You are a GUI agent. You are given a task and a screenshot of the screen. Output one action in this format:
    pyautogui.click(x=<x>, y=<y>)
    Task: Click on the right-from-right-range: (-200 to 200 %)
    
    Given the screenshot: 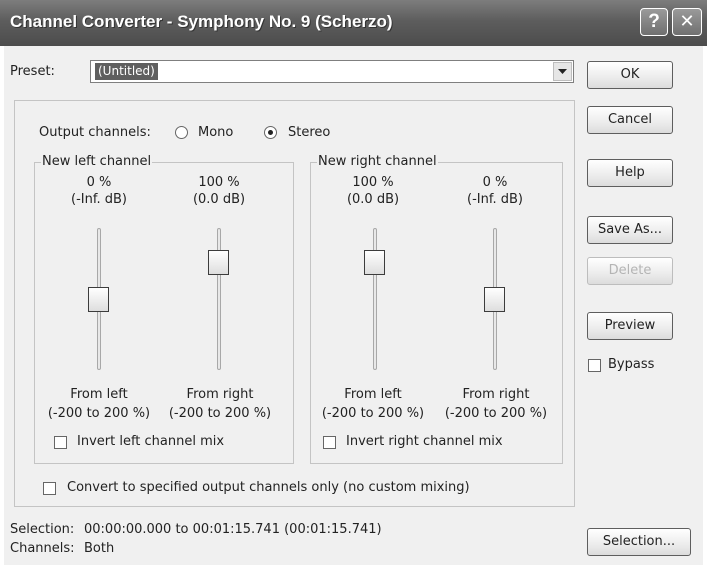 What is the action you would take?
    pyautogui.click(x=496, y=413)
    